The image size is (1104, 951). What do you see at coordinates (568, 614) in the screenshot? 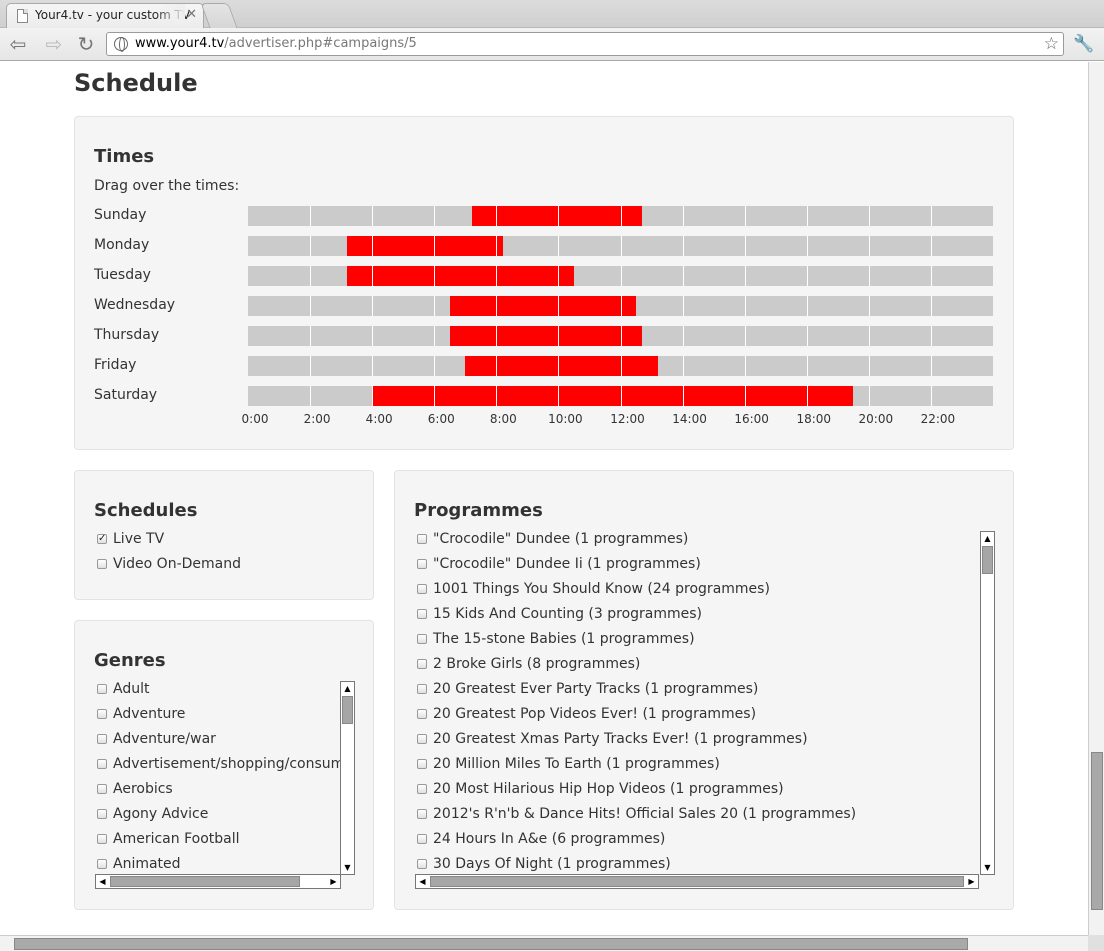
I see `checkbox-label: 15 Kids And Counting (3 programmes)` at bounding box center [568, 614].